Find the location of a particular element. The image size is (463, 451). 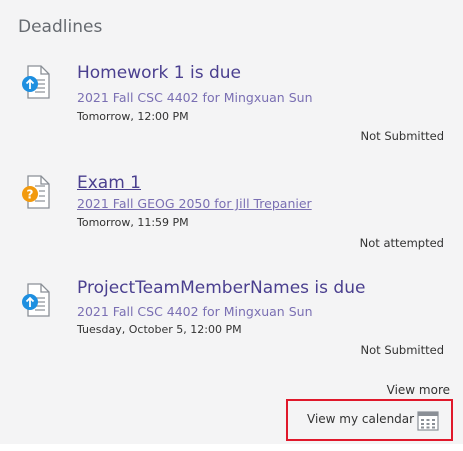

due-time: Tuesday, October 5, 12:00 PM is located at coordinates (159, 329).